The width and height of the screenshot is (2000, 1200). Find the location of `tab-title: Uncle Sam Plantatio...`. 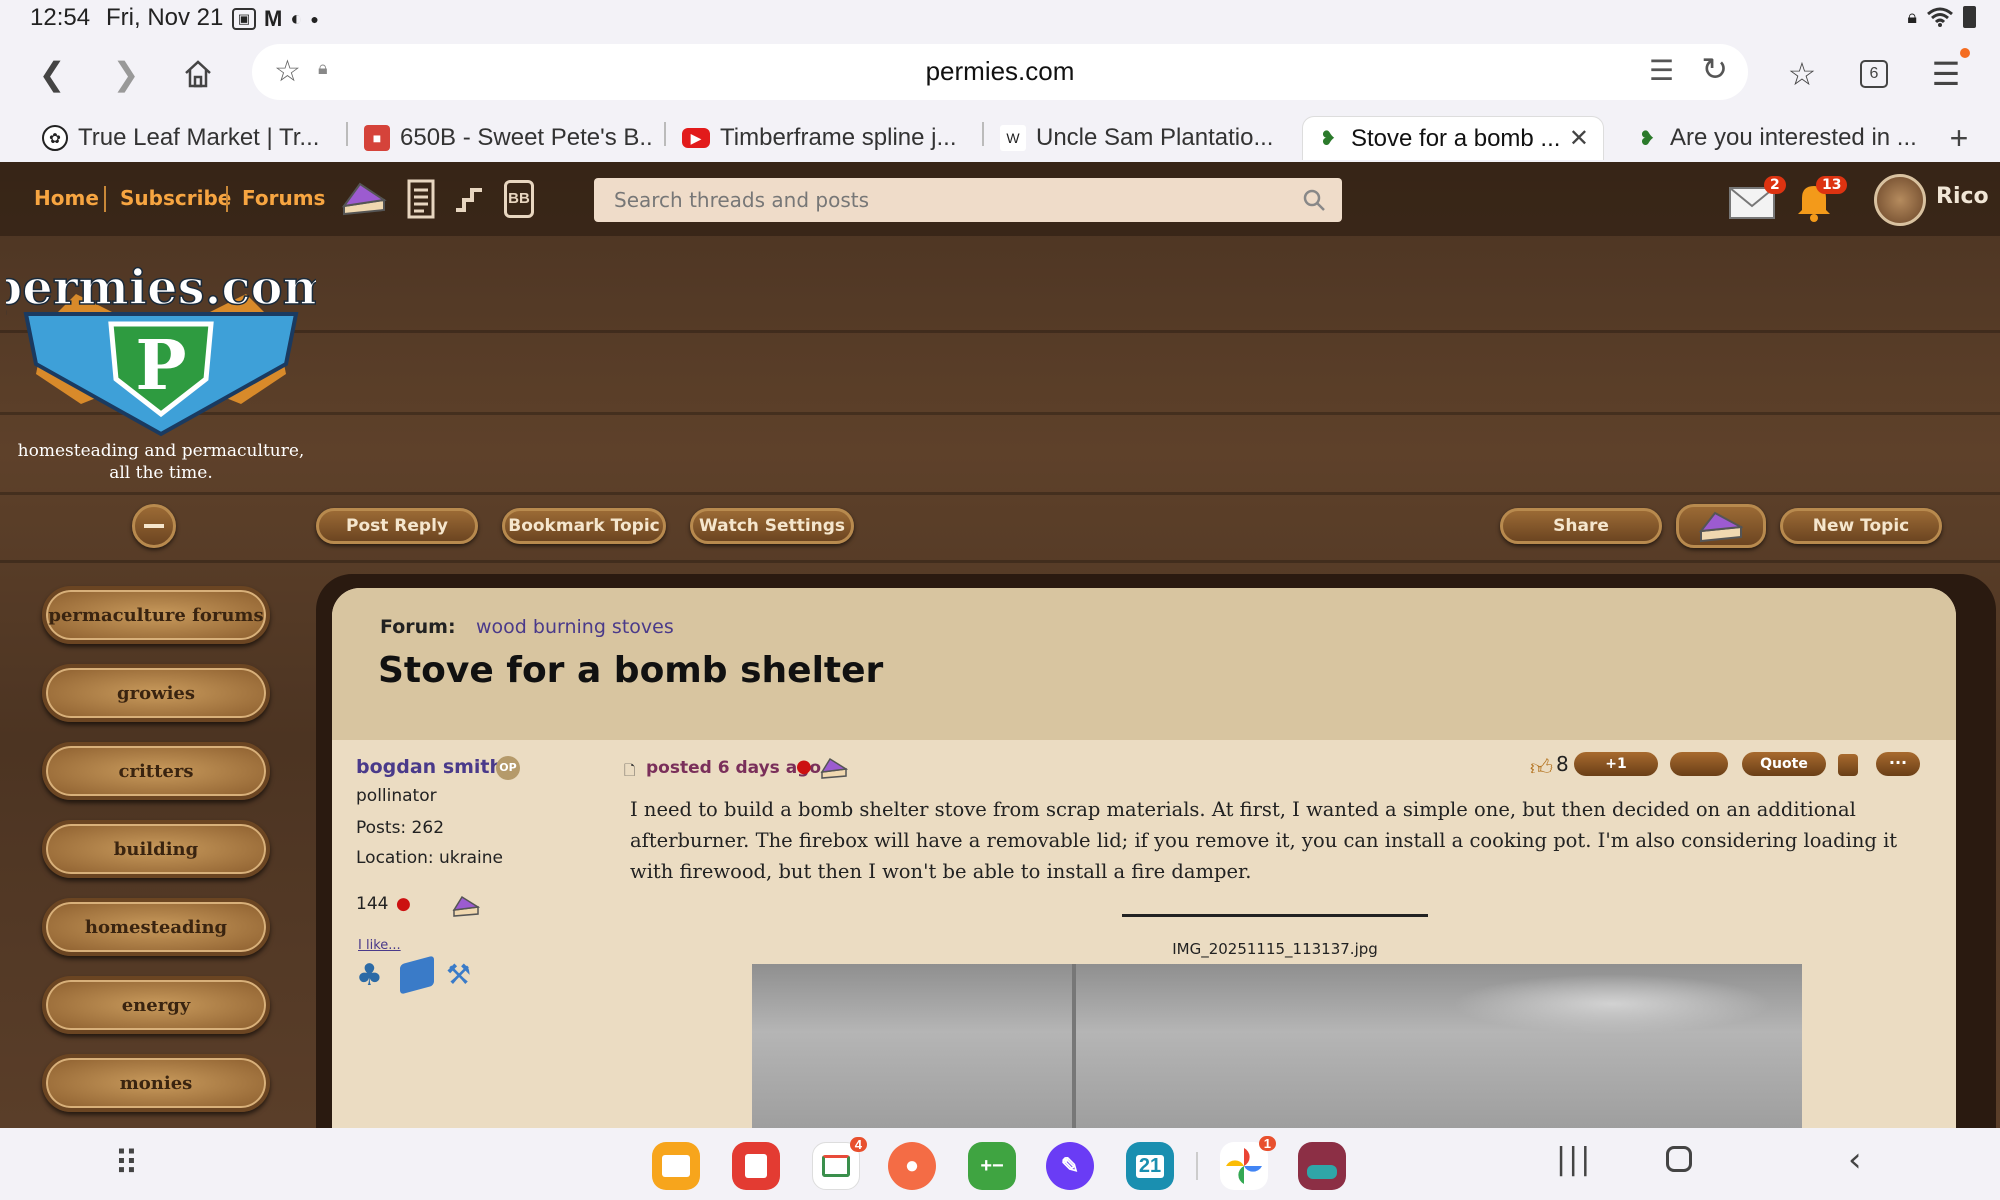

tab-title: Uncle Sam Plantatio... is located at coordinates (1155, 137).